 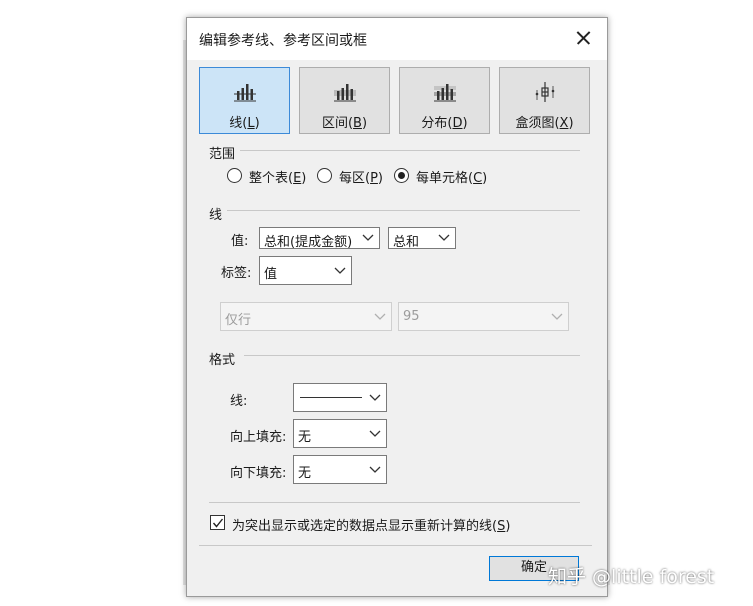 I want to click on scope-entire-table-radio, so click(x=234, y=175).